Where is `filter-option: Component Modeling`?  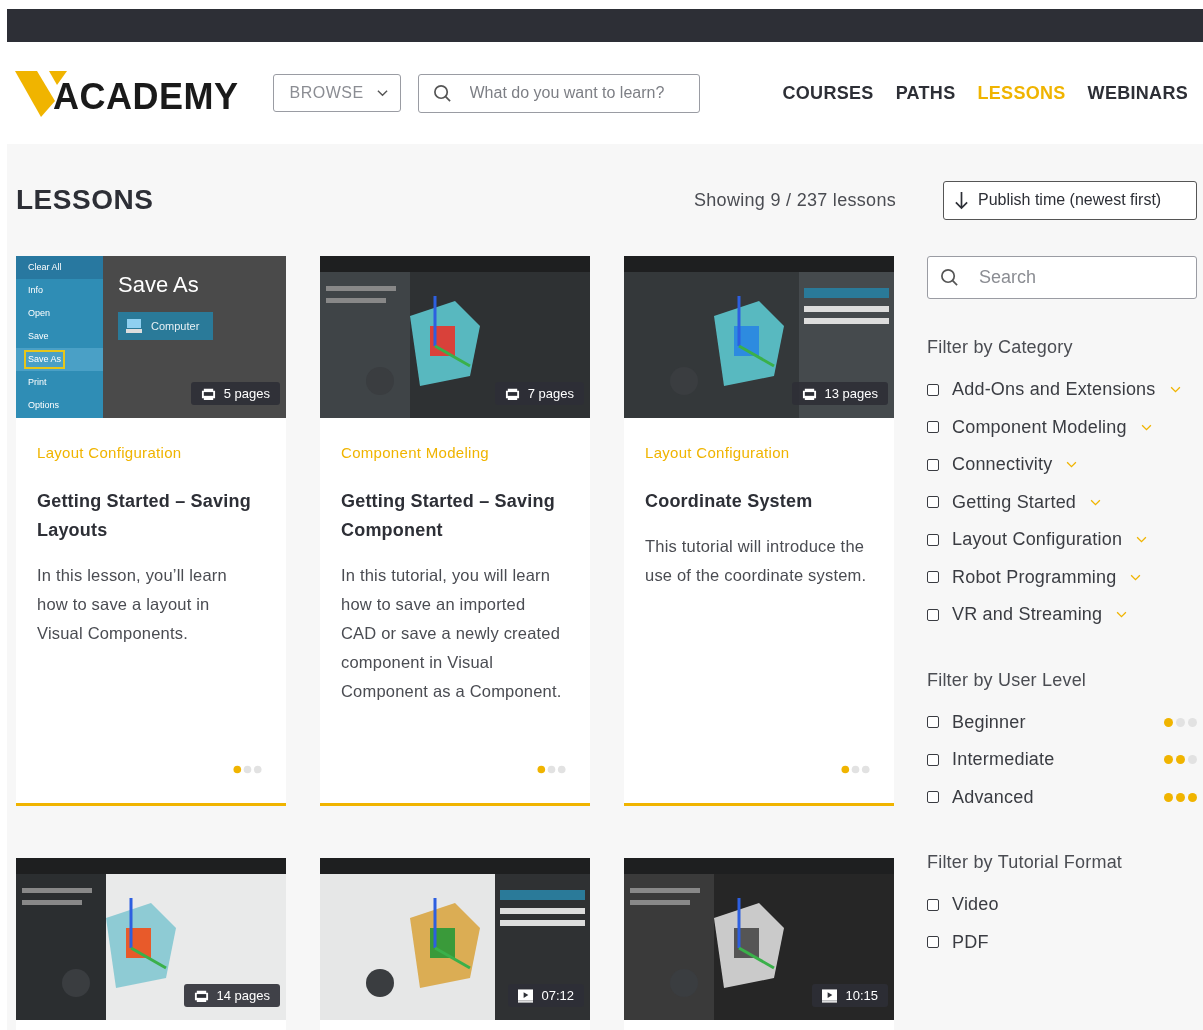 filter-option: Component Modeling is located at coordinates (1062, 427).